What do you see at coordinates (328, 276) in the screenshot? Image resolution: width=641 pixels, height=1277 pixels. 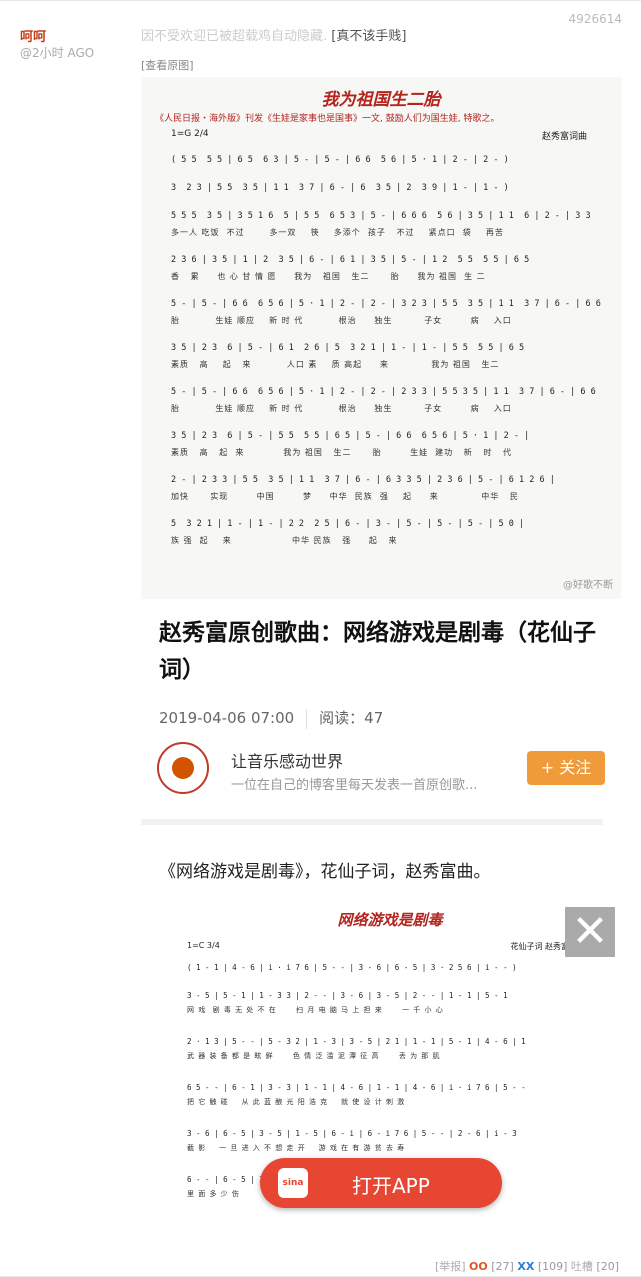 I see `score-lyric-line: 香 累 也 心 甘 情 愿 我为 祖国 生二 胎 我为 祖国 生 二` at bounding box center [328, 276].